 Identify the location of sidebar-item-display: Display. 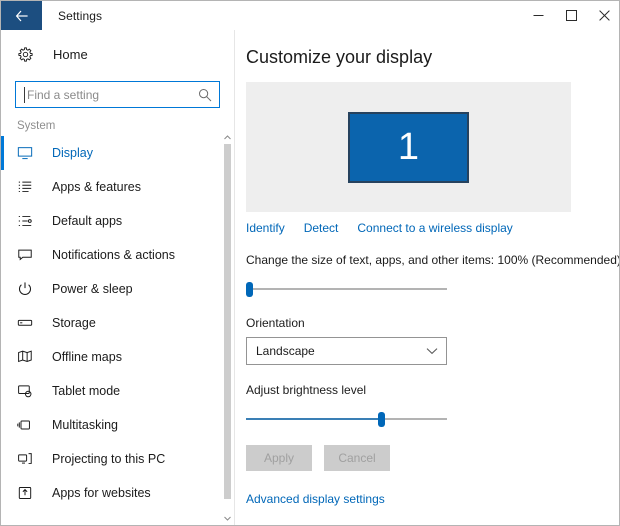
(117, 153).